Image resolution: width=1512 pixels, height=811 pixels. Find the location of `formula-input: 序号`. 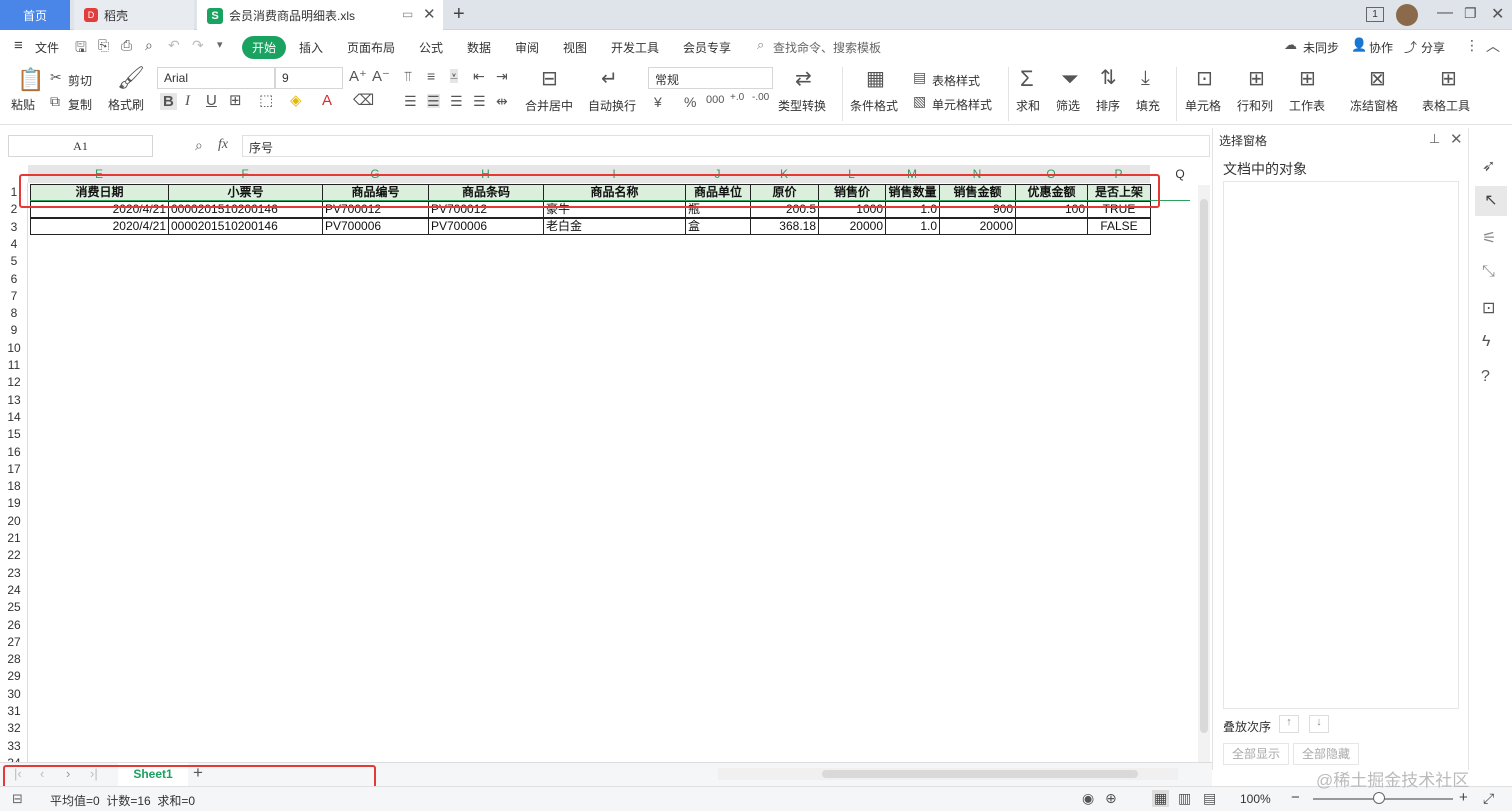

formula-input: 序号 is located at coordinates (726, 146).